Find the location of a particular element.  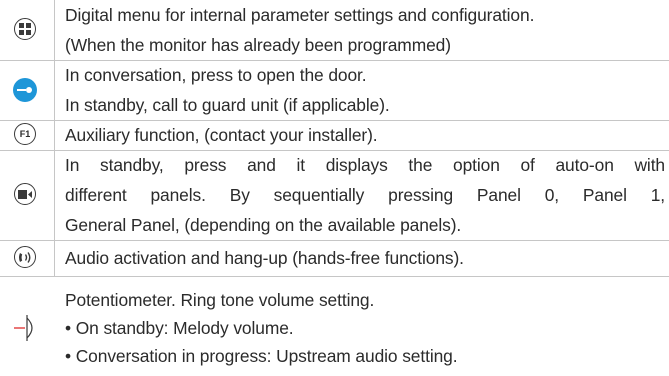

door-key-icon is located at coordinates (25, 90).